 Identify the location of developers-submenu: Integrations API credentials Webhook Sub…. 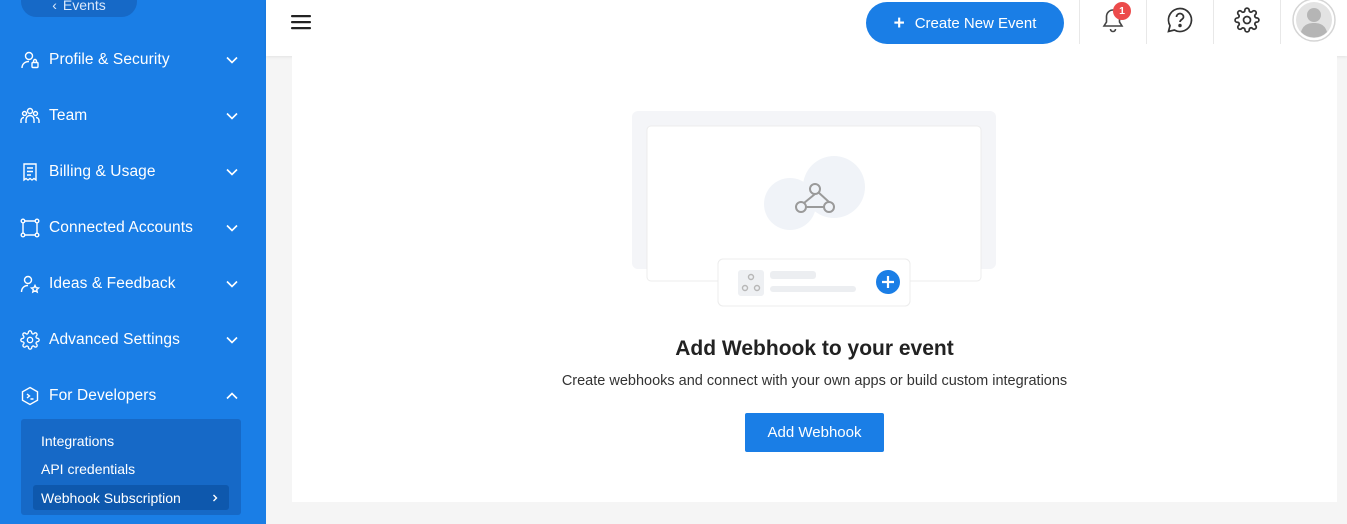
(131, 467).